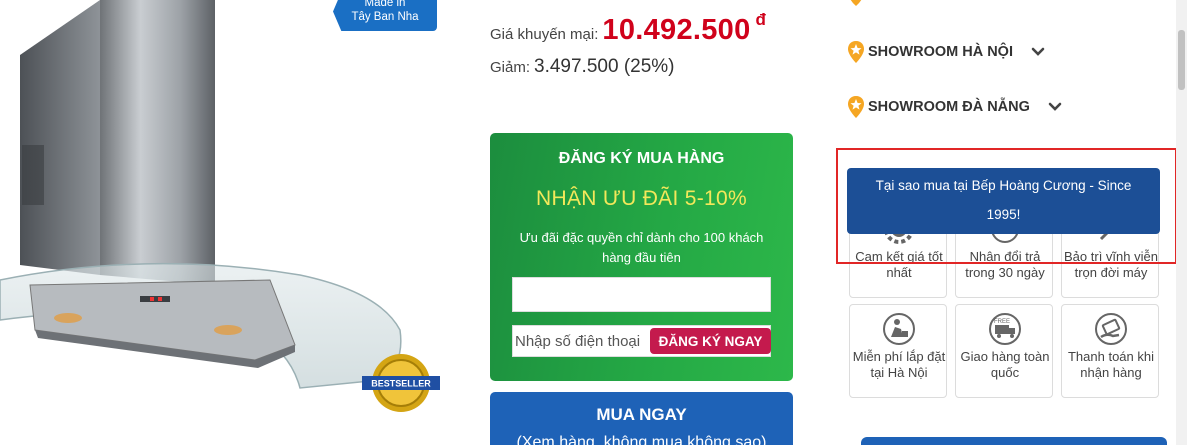 The height and width of the screenshot is (445, 1187). What do you see at coordinates (641, 198) in the screenshot?
I see `register-offer: NHẬN ƯU ĐÃI 5-10%` at bounding box center [641, 198].